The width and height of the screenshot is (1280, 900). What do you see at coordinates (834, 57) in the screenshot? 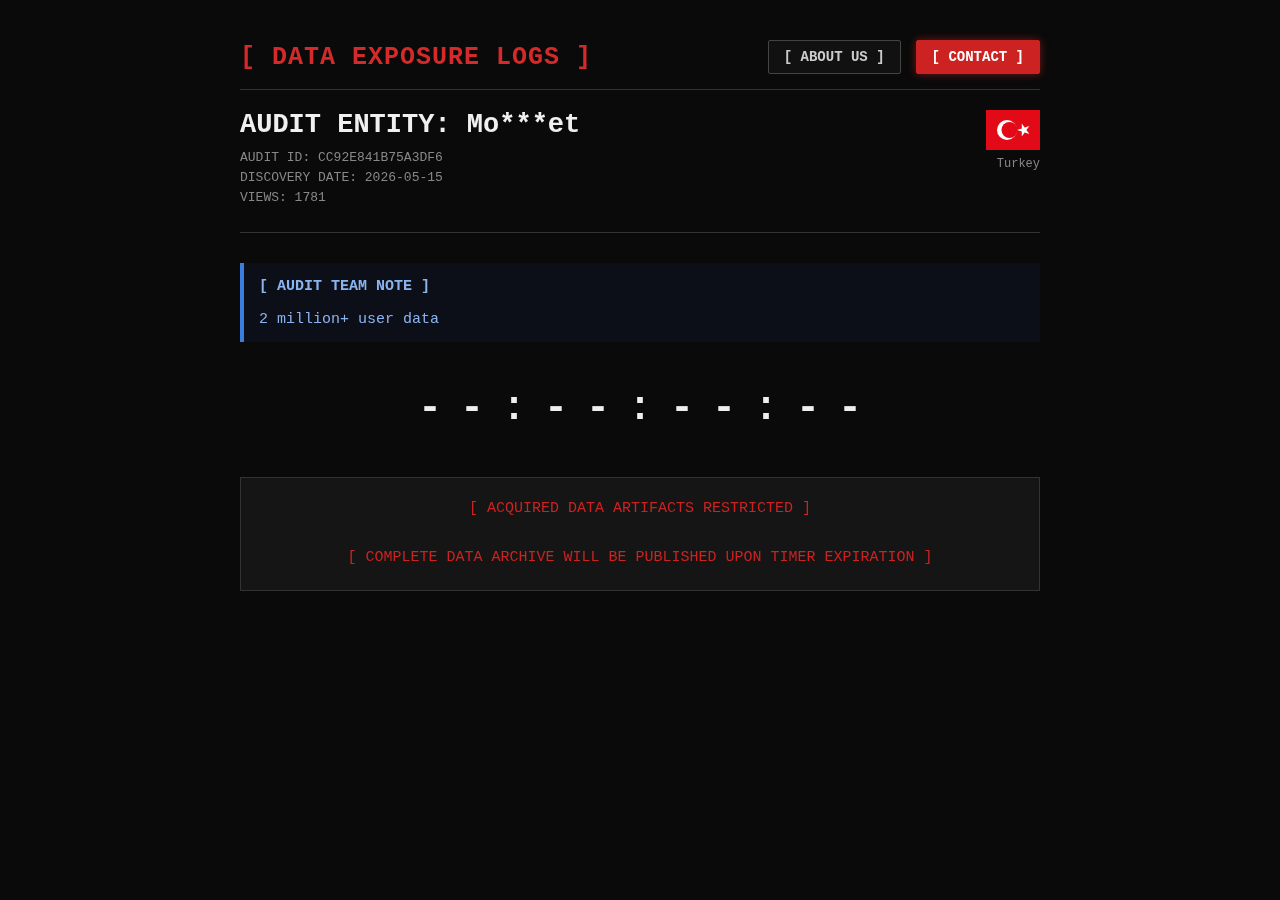
I see `nav-button: [ ABOUT US ]` at bounding box center [834, 57].